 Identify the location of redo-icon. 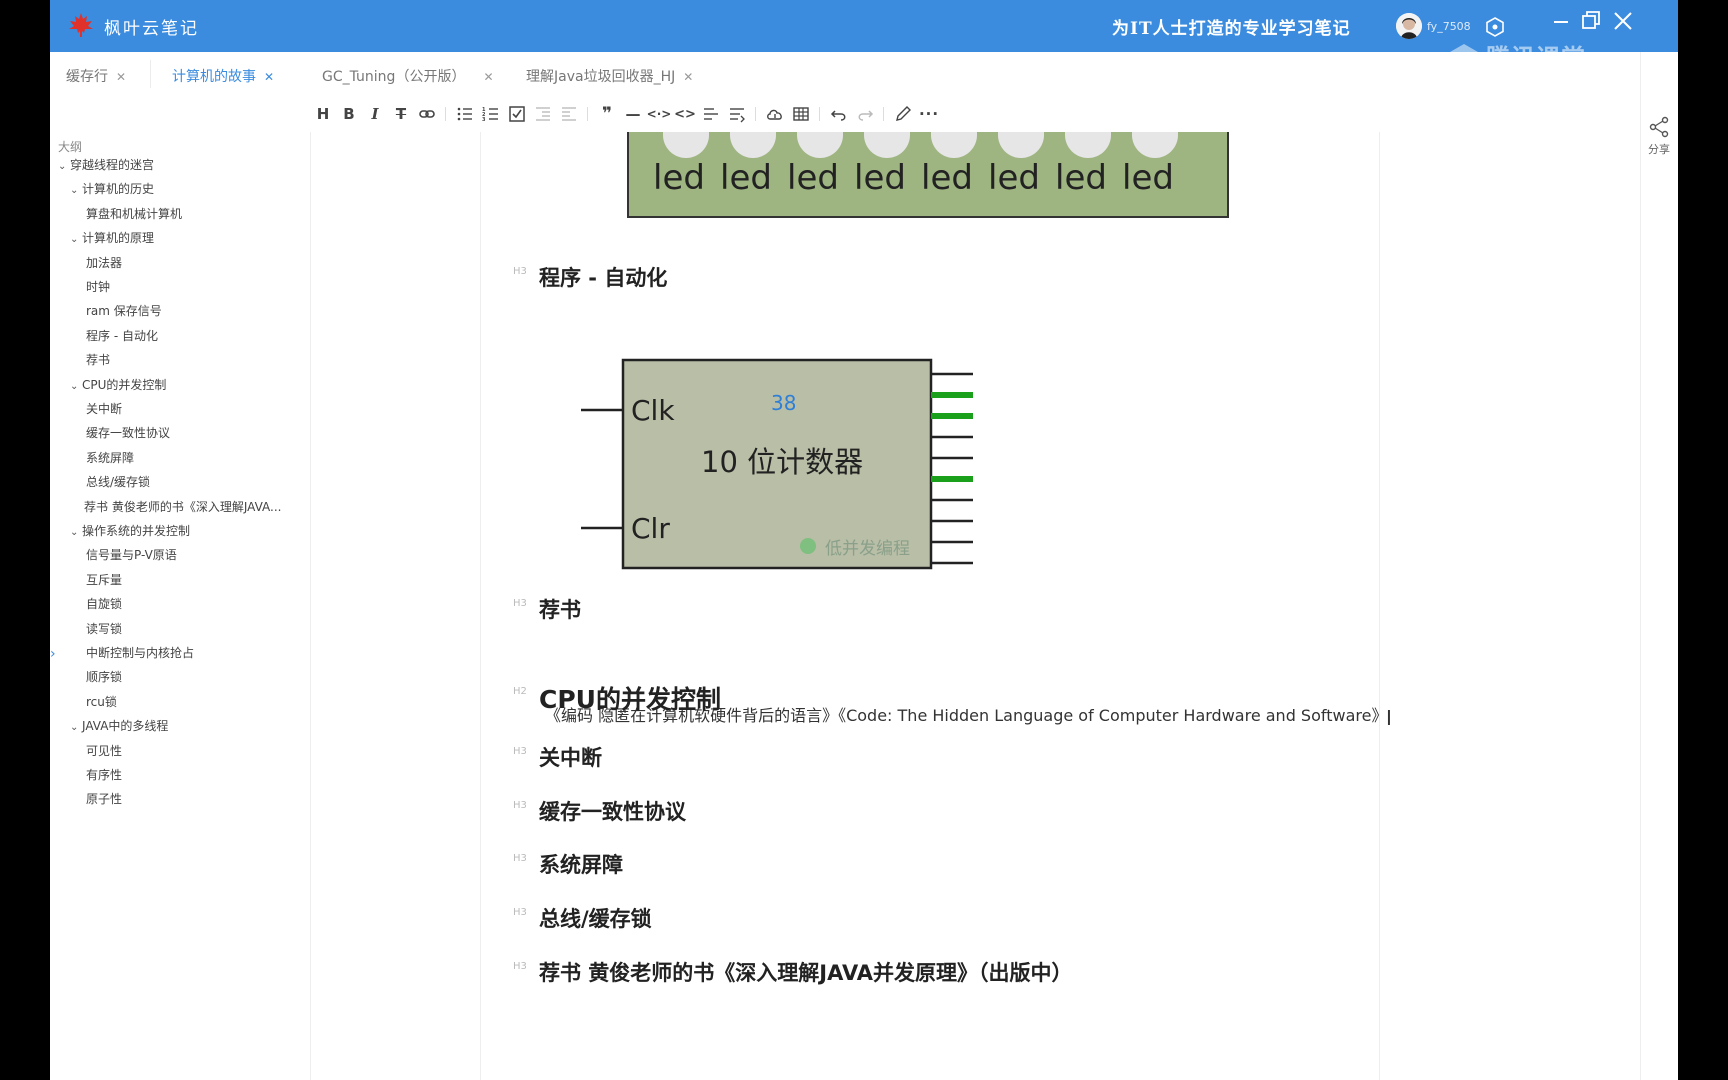
(865, 114).